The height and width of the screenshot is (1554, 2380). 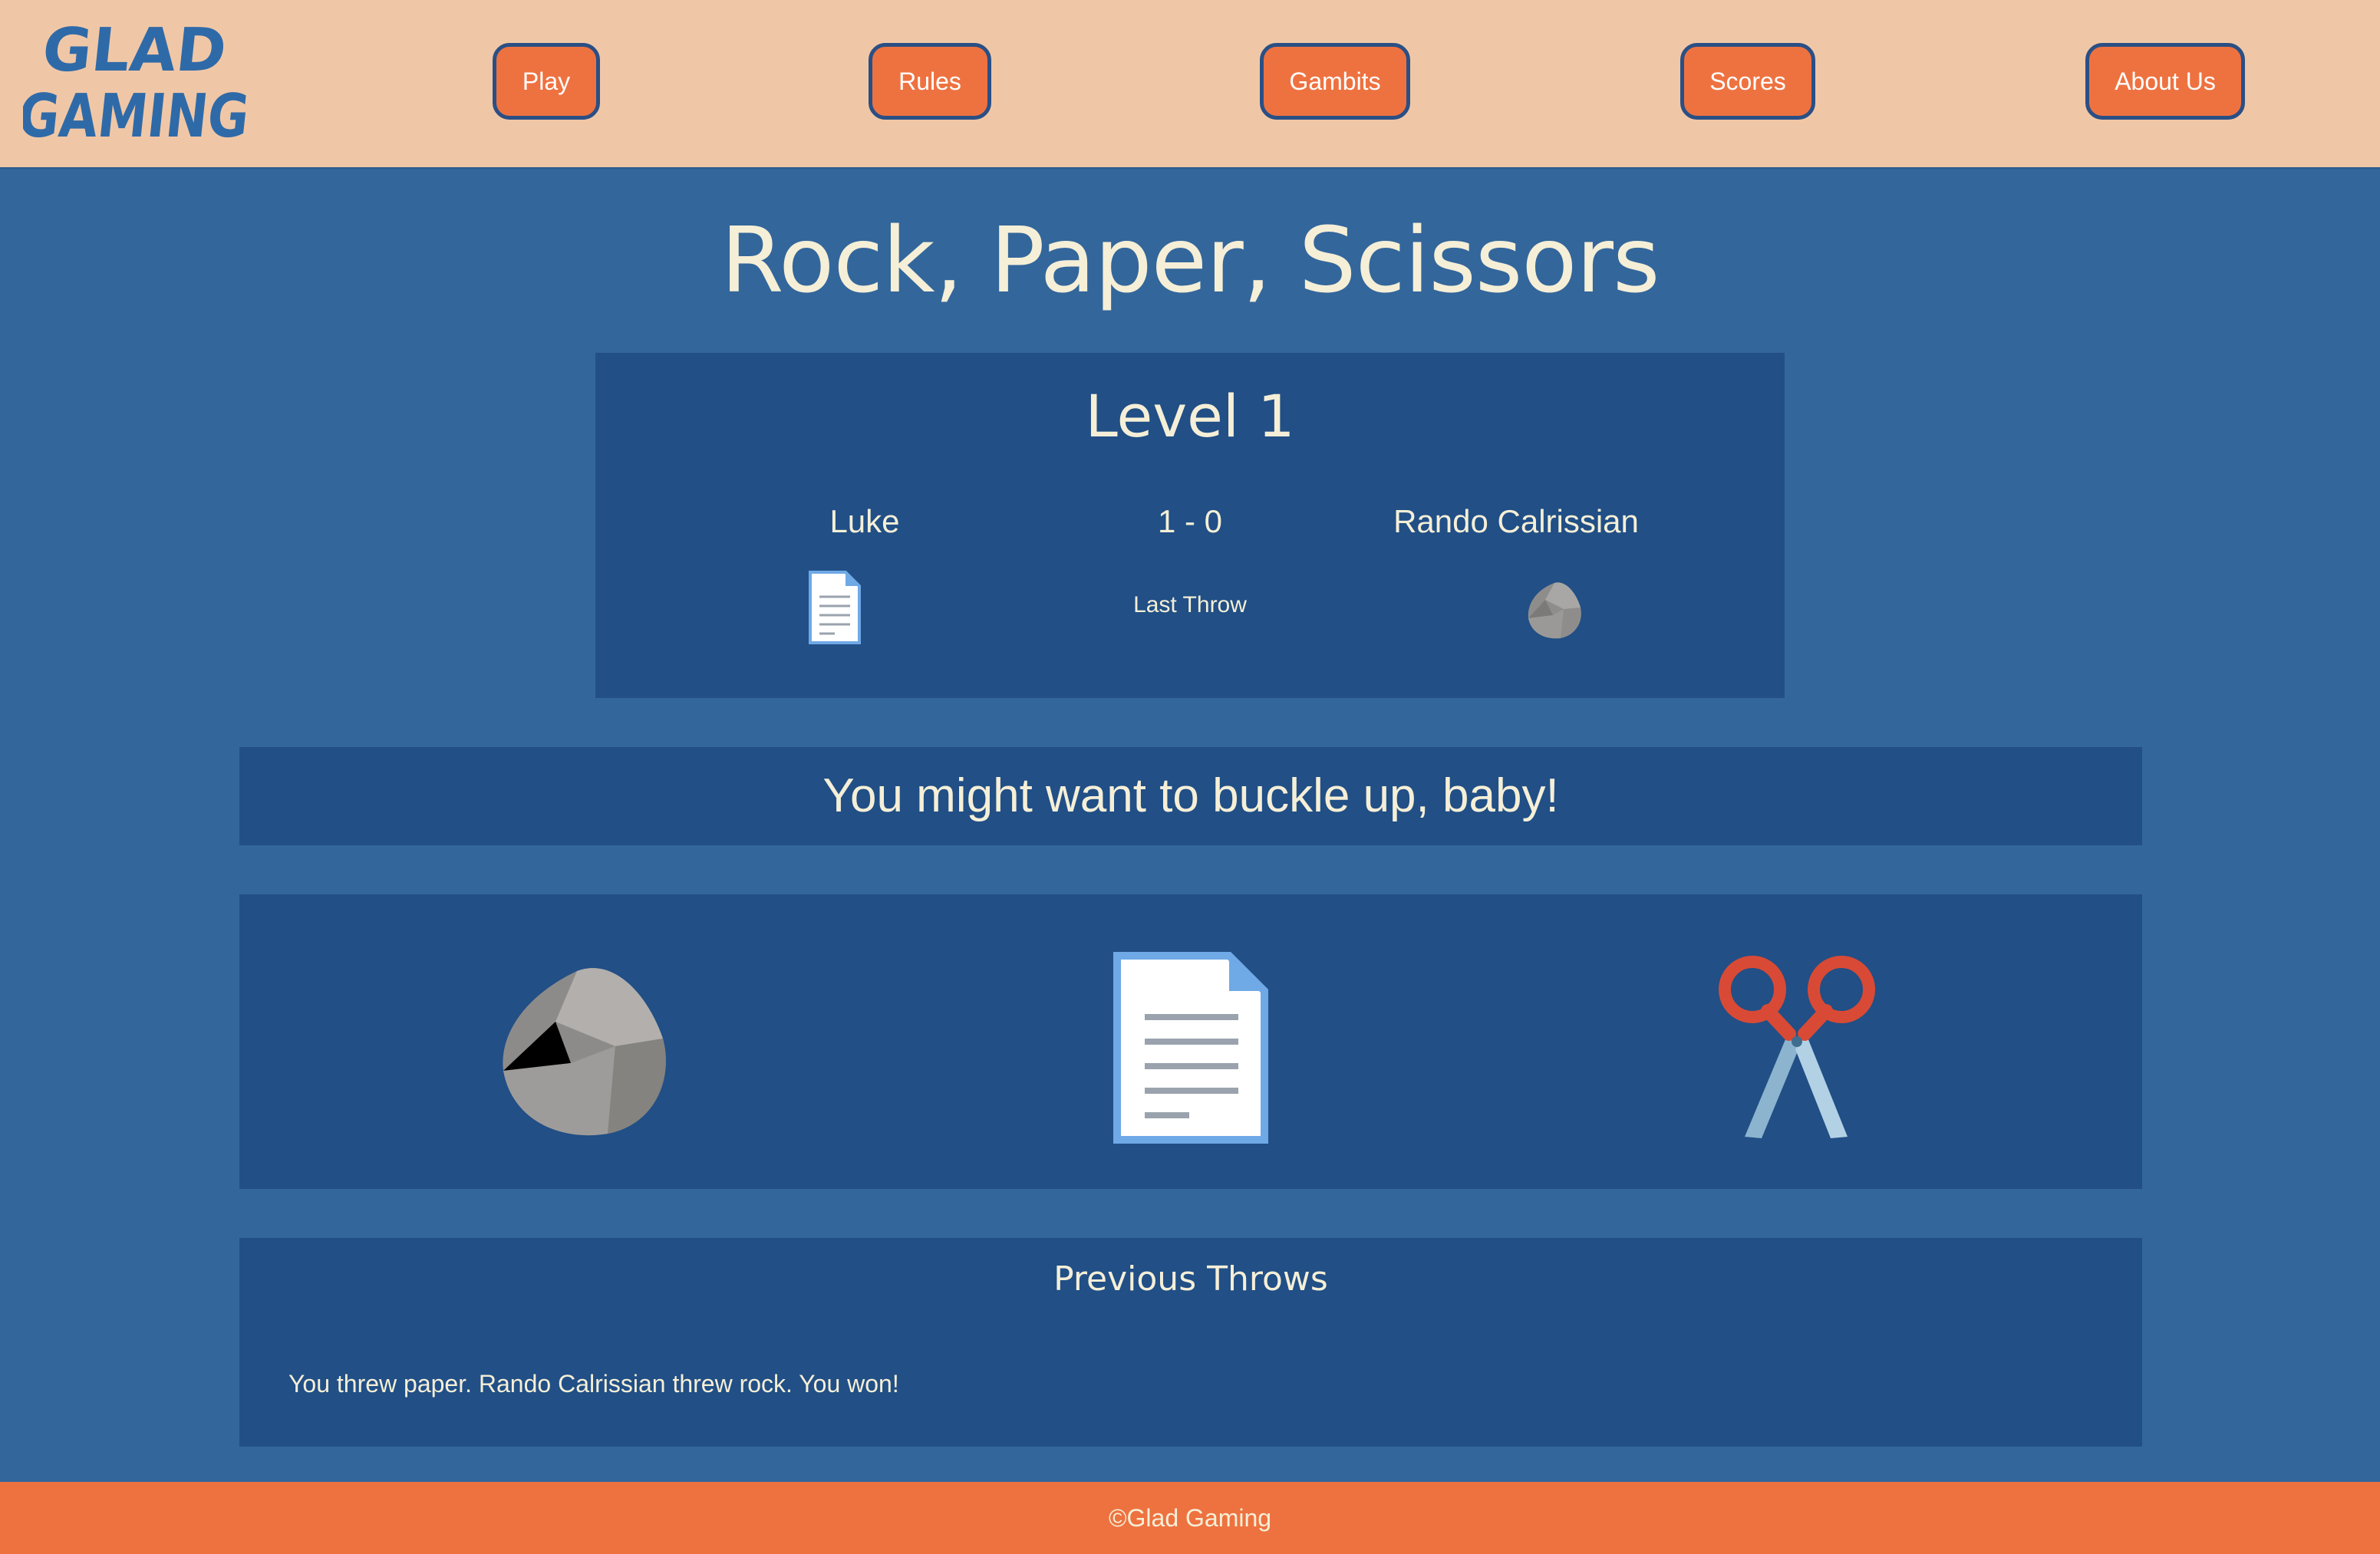 I want to click on nav-play-button: Play, so click(x=546, y=81).